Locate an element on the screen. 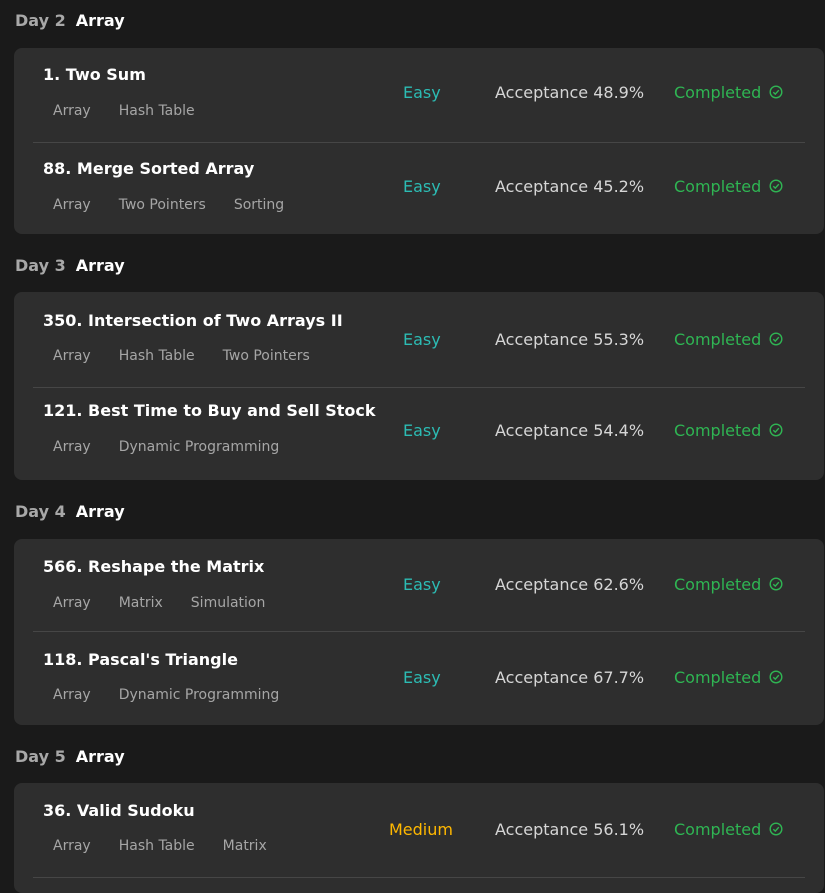  day-header: Day 2 Array is located at coordinates (70, 21).